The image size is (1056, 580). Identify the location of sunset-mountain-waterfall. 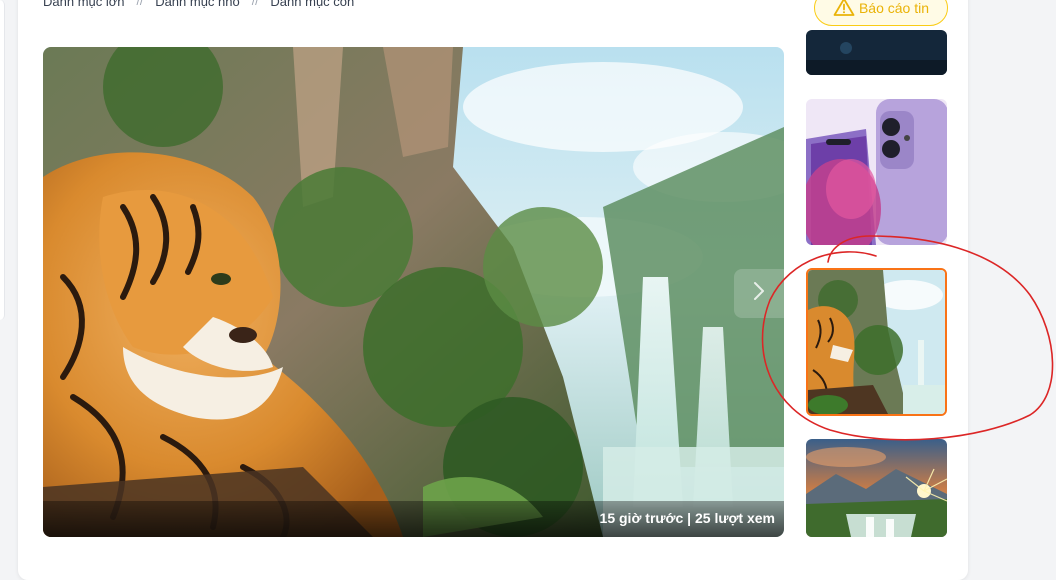
(876, 488).